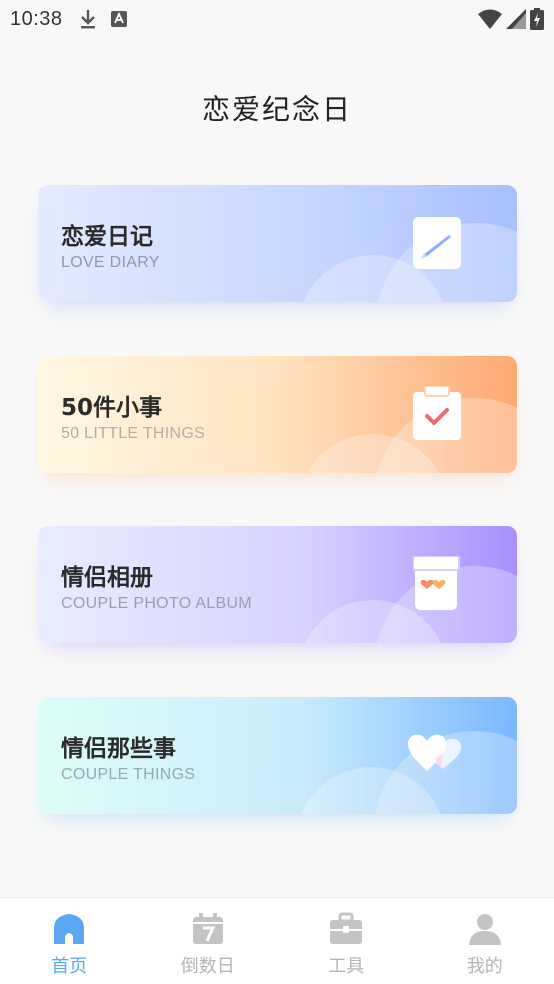 The height and width of the screenshot is (984, 554). I want to click on couple-things-card: 情侣那些事 COUPLE THINGS, so click(277, 755).